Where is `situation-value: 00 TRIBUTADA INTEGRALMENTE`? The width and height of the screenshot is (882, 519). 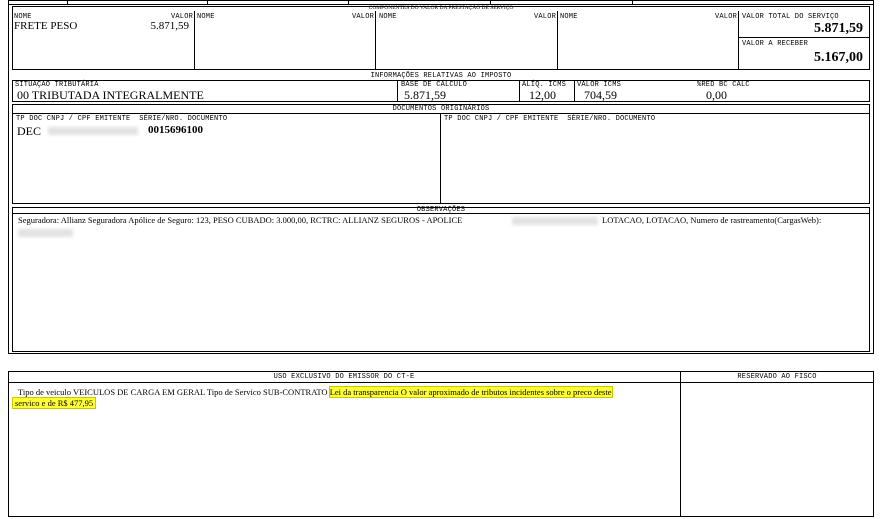 situation-value: 00 TRIBUTADA INTEGRALMENTE is located at coordinates (110, 95).